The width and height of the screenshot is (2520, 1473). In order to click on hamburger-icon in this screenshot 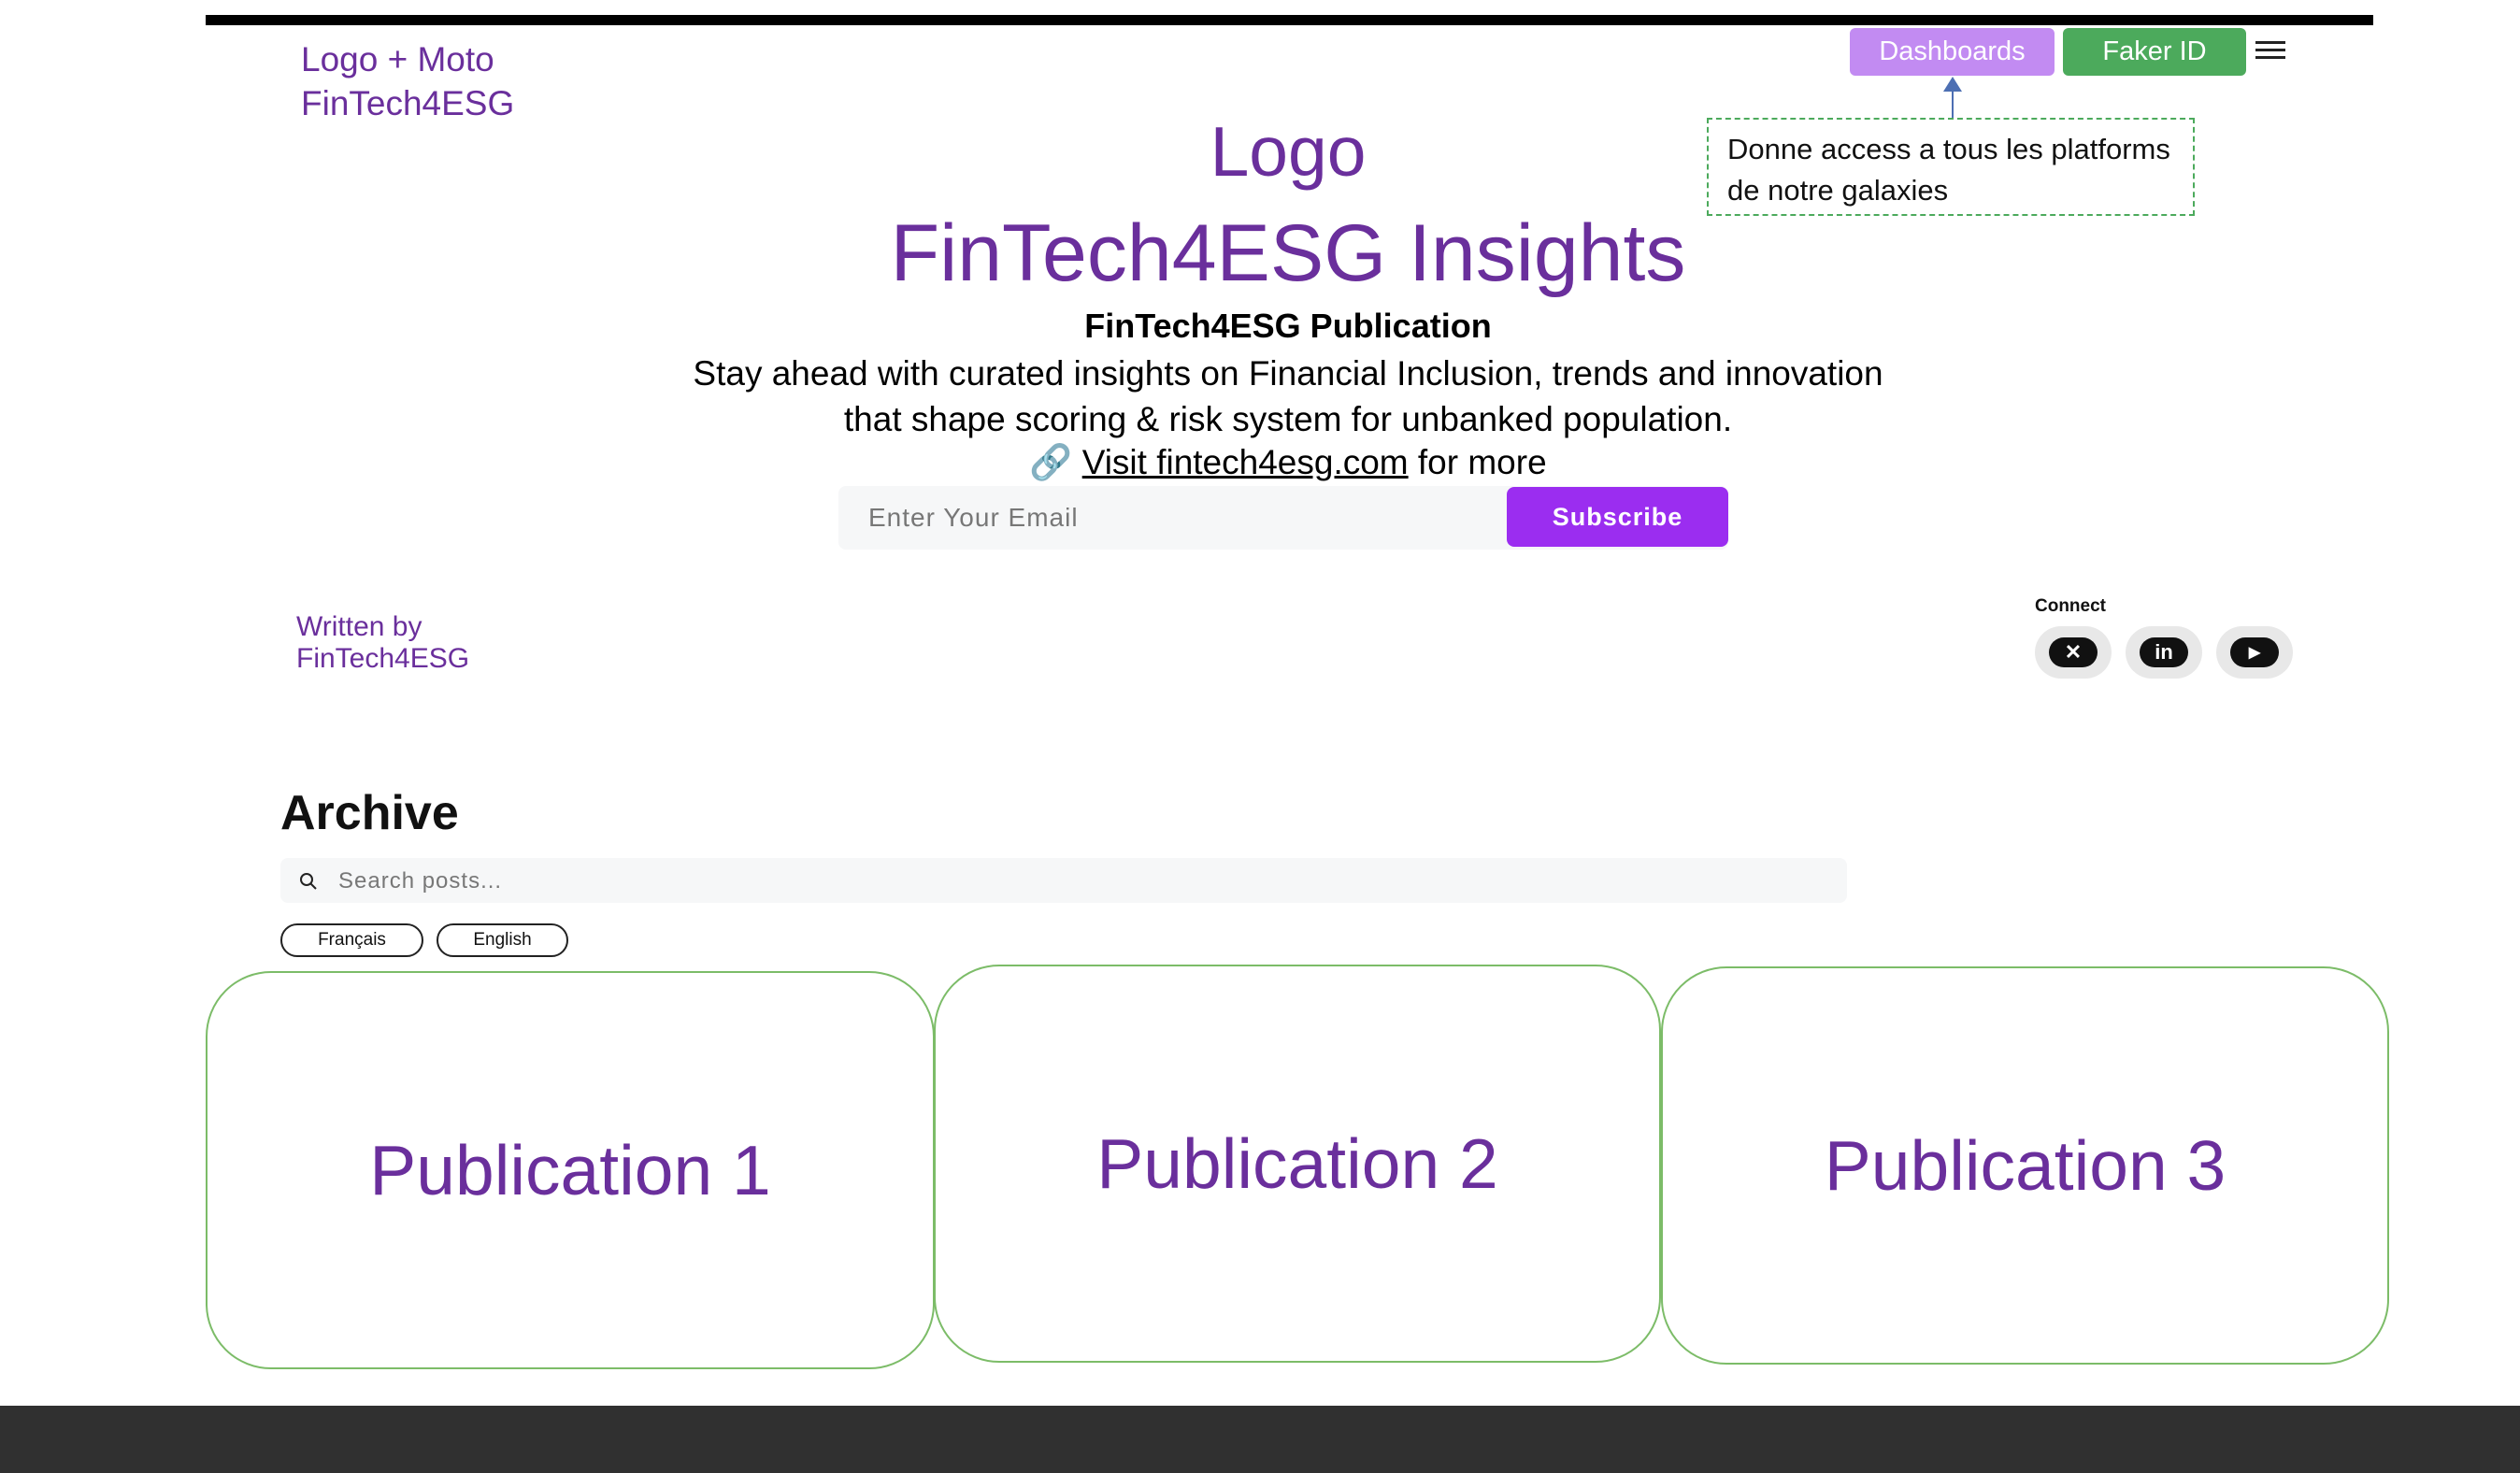, I will do `click(2270, 51)`.